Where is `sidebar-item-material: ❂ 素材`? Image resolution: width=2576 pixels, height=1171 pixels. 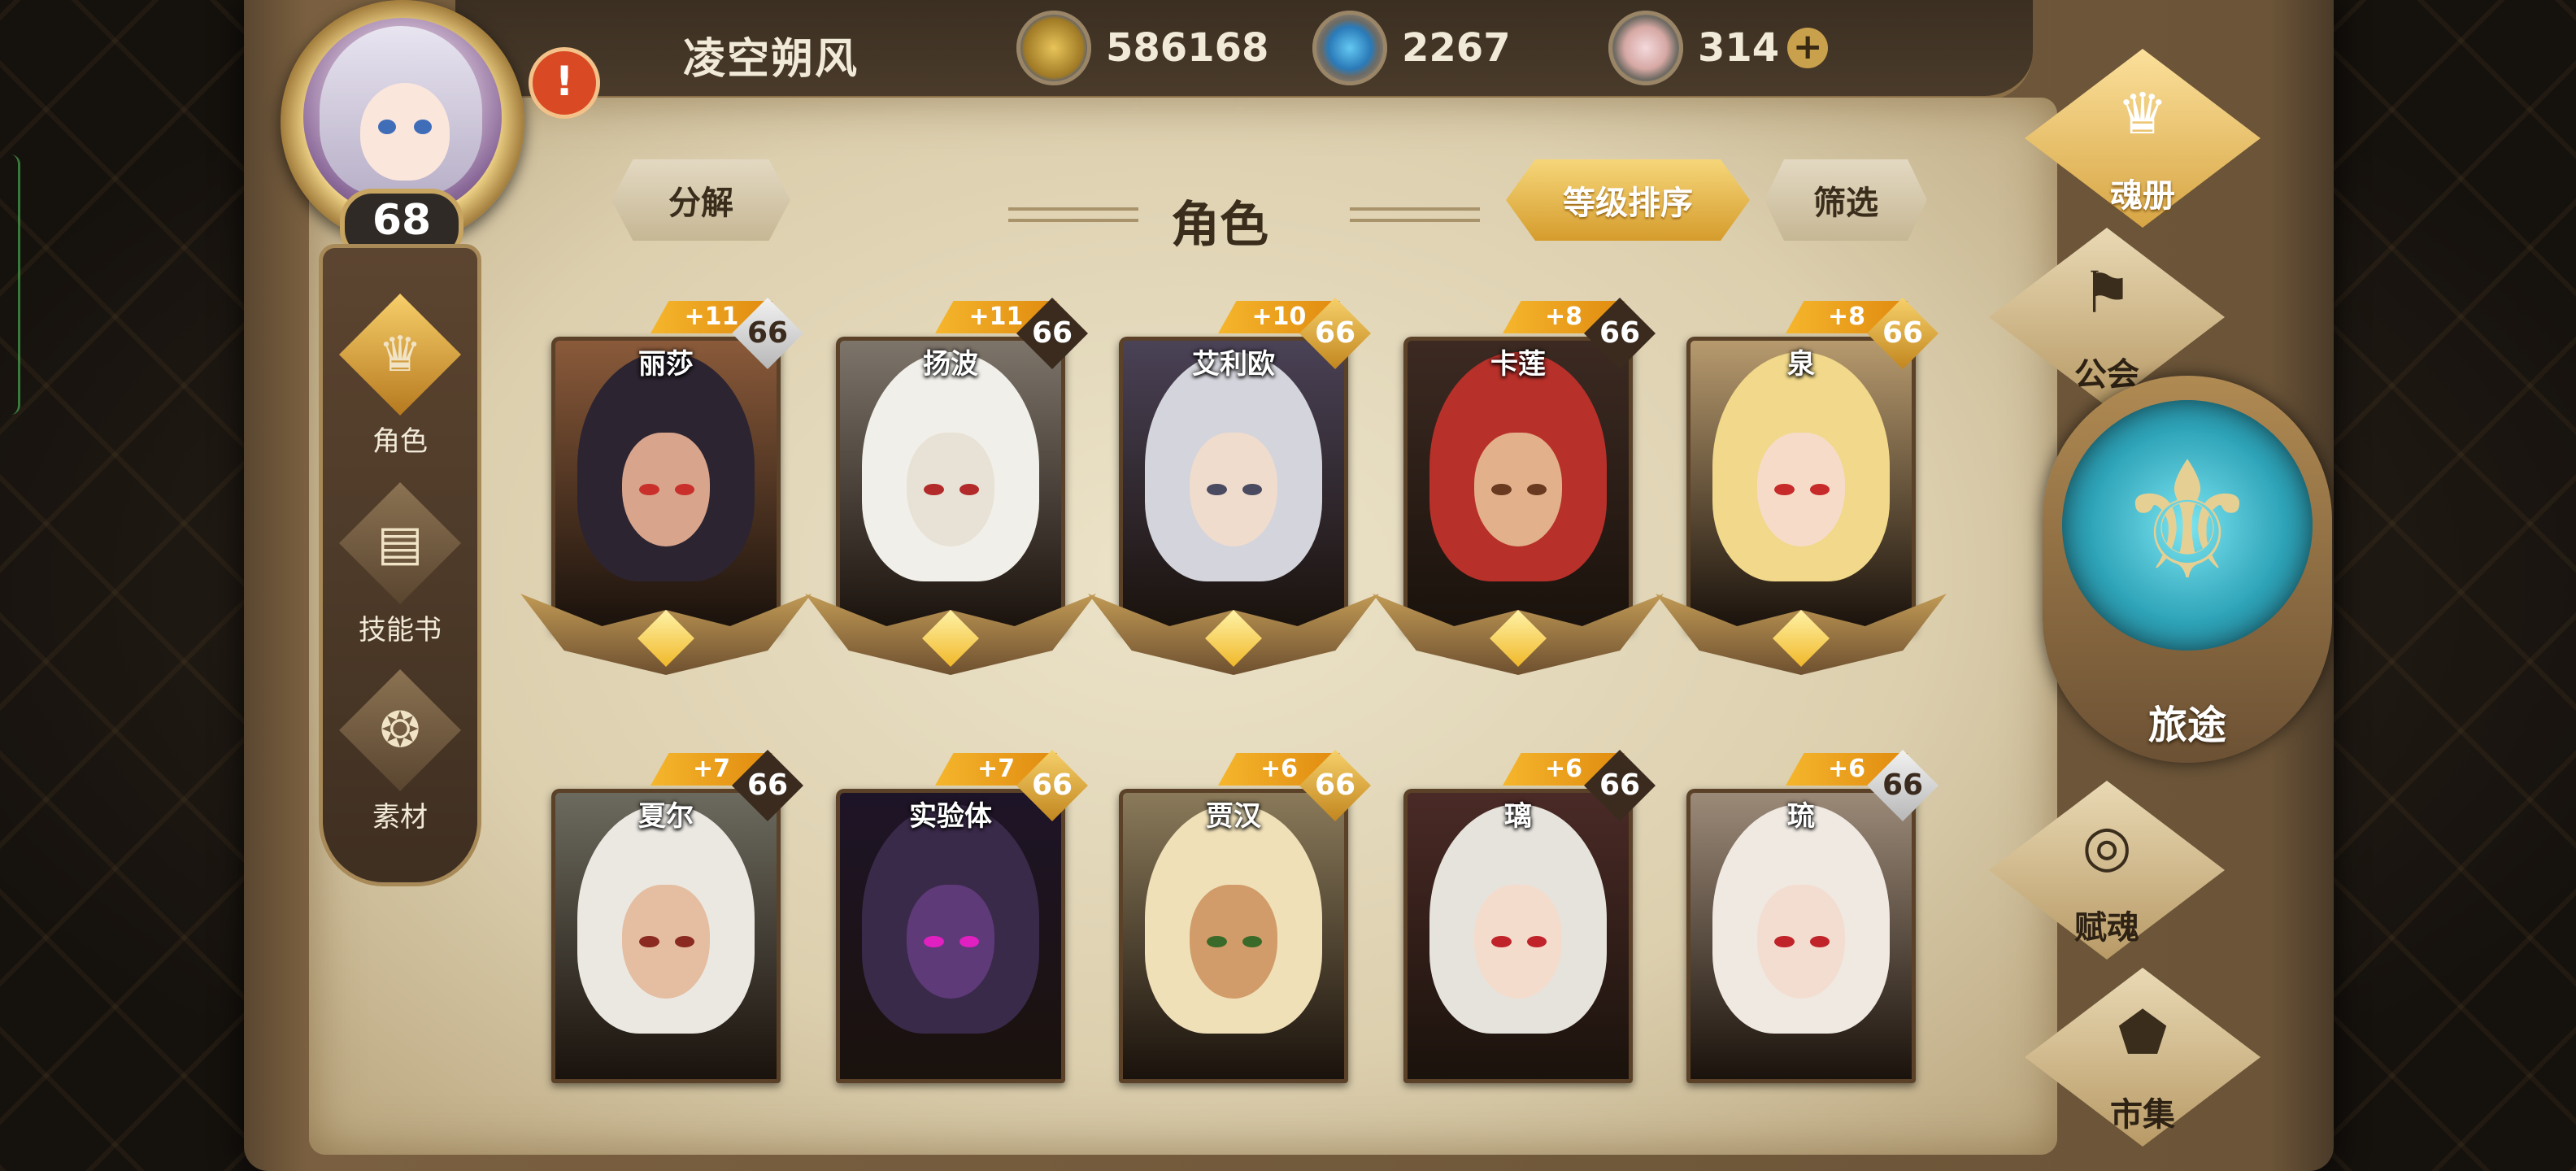 sidebar-item-material: ❂ 素材 is located at coordinates (400, 751).